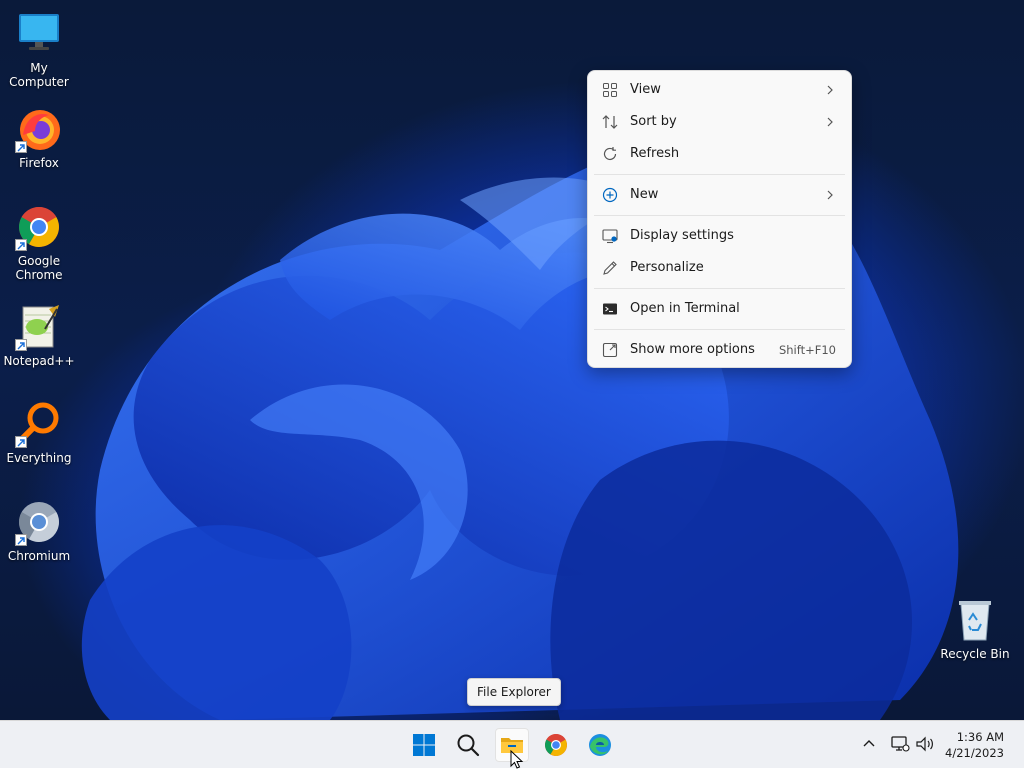  I want to click on taskbar: 1:36 AM 4/21/2023, so click(512, 744).